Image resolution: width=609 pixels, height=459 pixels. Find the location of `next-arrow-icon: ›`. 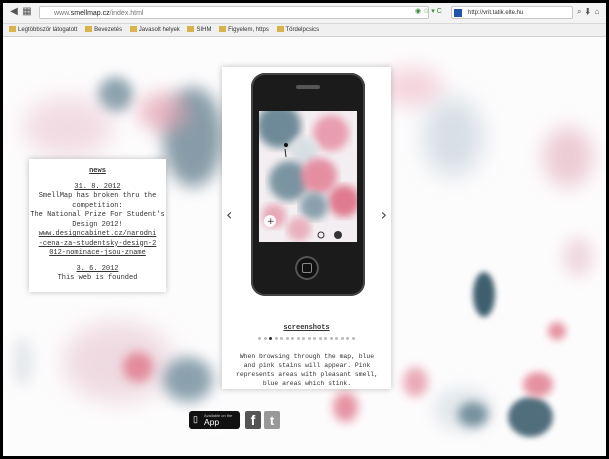

next-arrow-icon: › is located at coordinates (384, 214).